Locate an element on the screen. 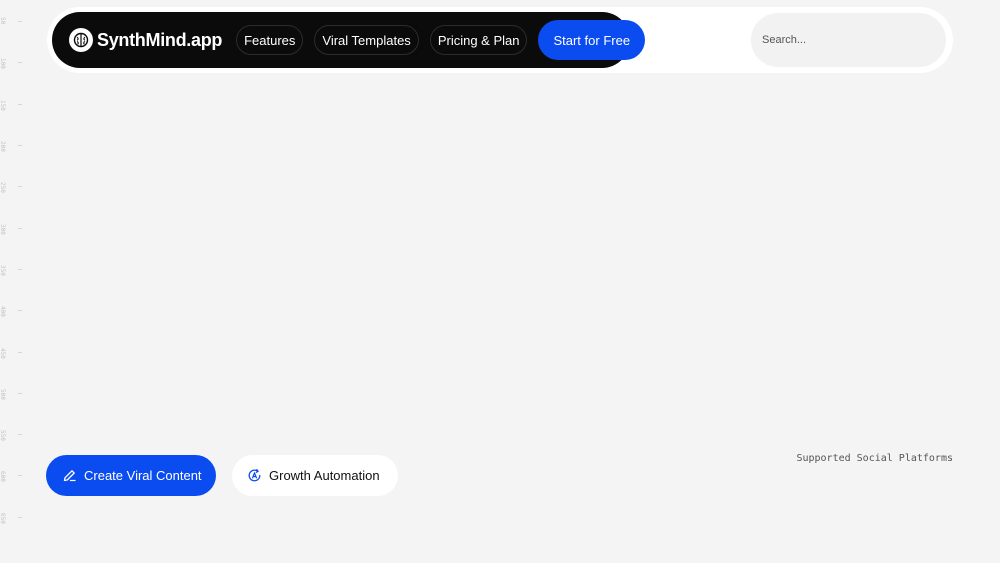  create-viral-content-button: Create Viral Content is located at coordinates (131, 475).